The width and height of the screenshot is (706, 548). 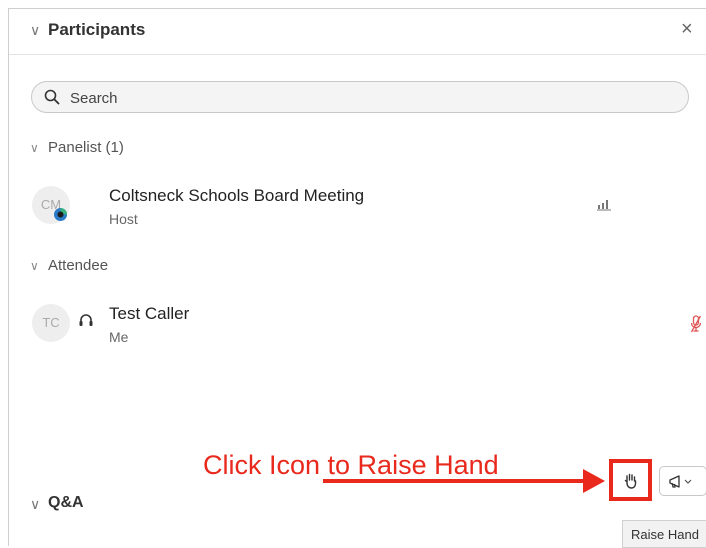 What do you see at coordinates (51, 323) in the screenshot?
I see `avatar: TC` at bounding box center [51, 323].